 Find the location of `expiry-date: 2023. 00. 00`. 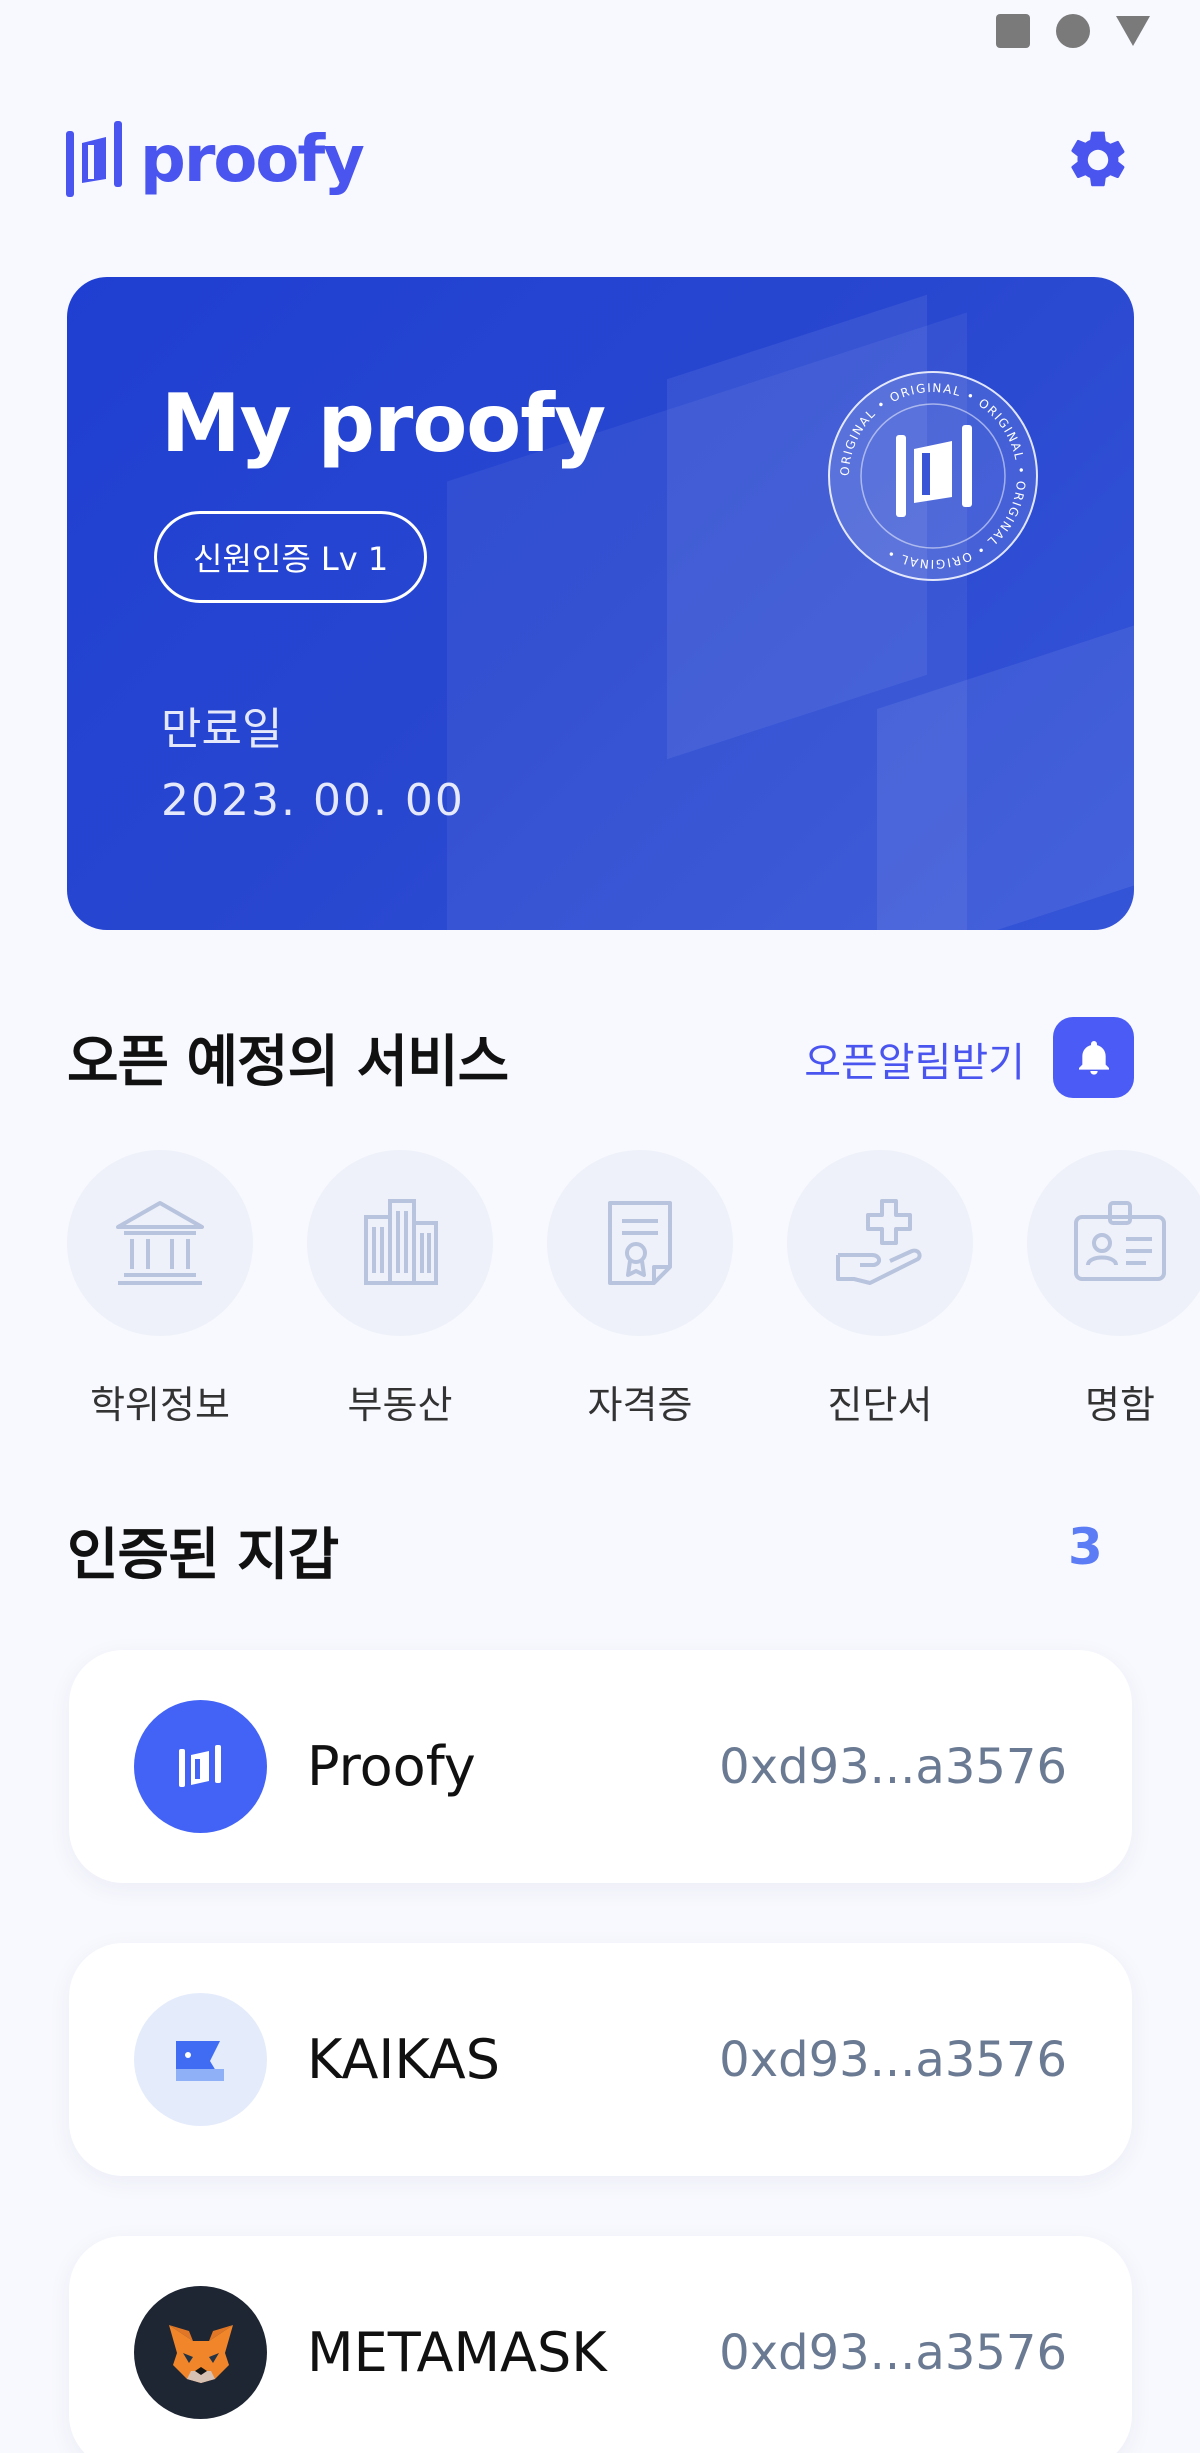

expiry-date: 2023. 00. 00 is located at coordinates (313, 800).